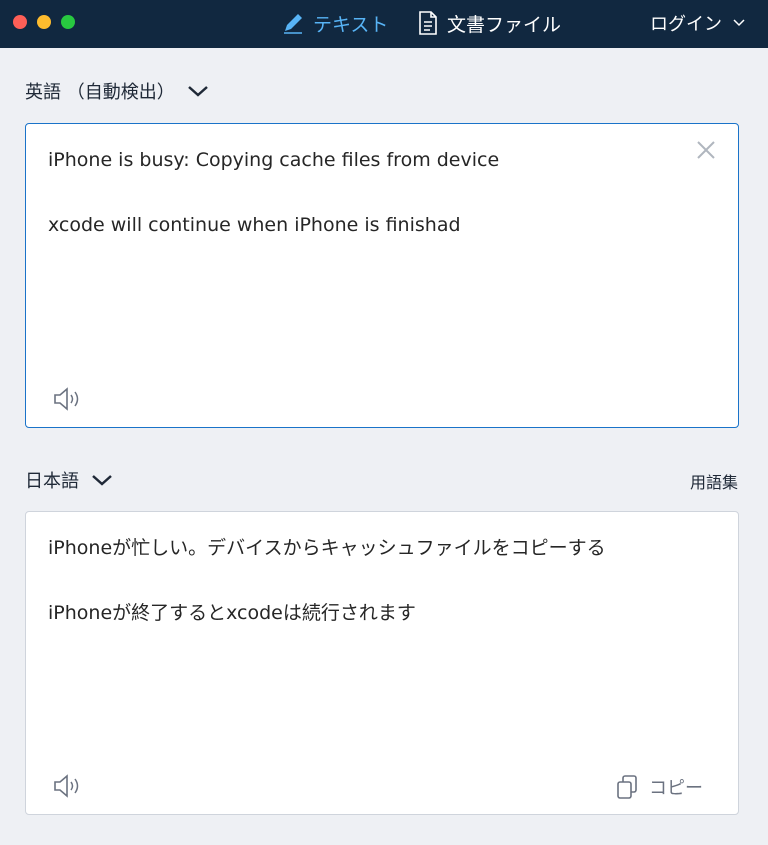  I want to click on clear-icon, so click(706, 150).